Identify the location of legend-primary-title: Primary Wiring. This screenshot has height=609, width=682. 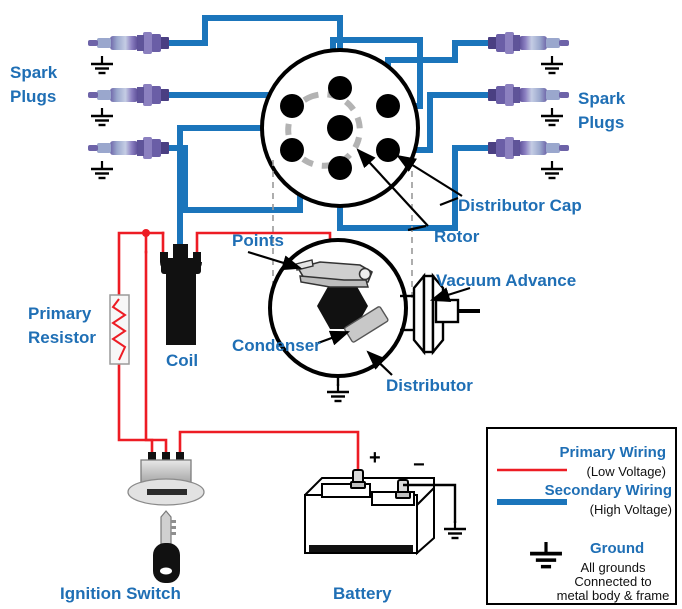
(612, 452).